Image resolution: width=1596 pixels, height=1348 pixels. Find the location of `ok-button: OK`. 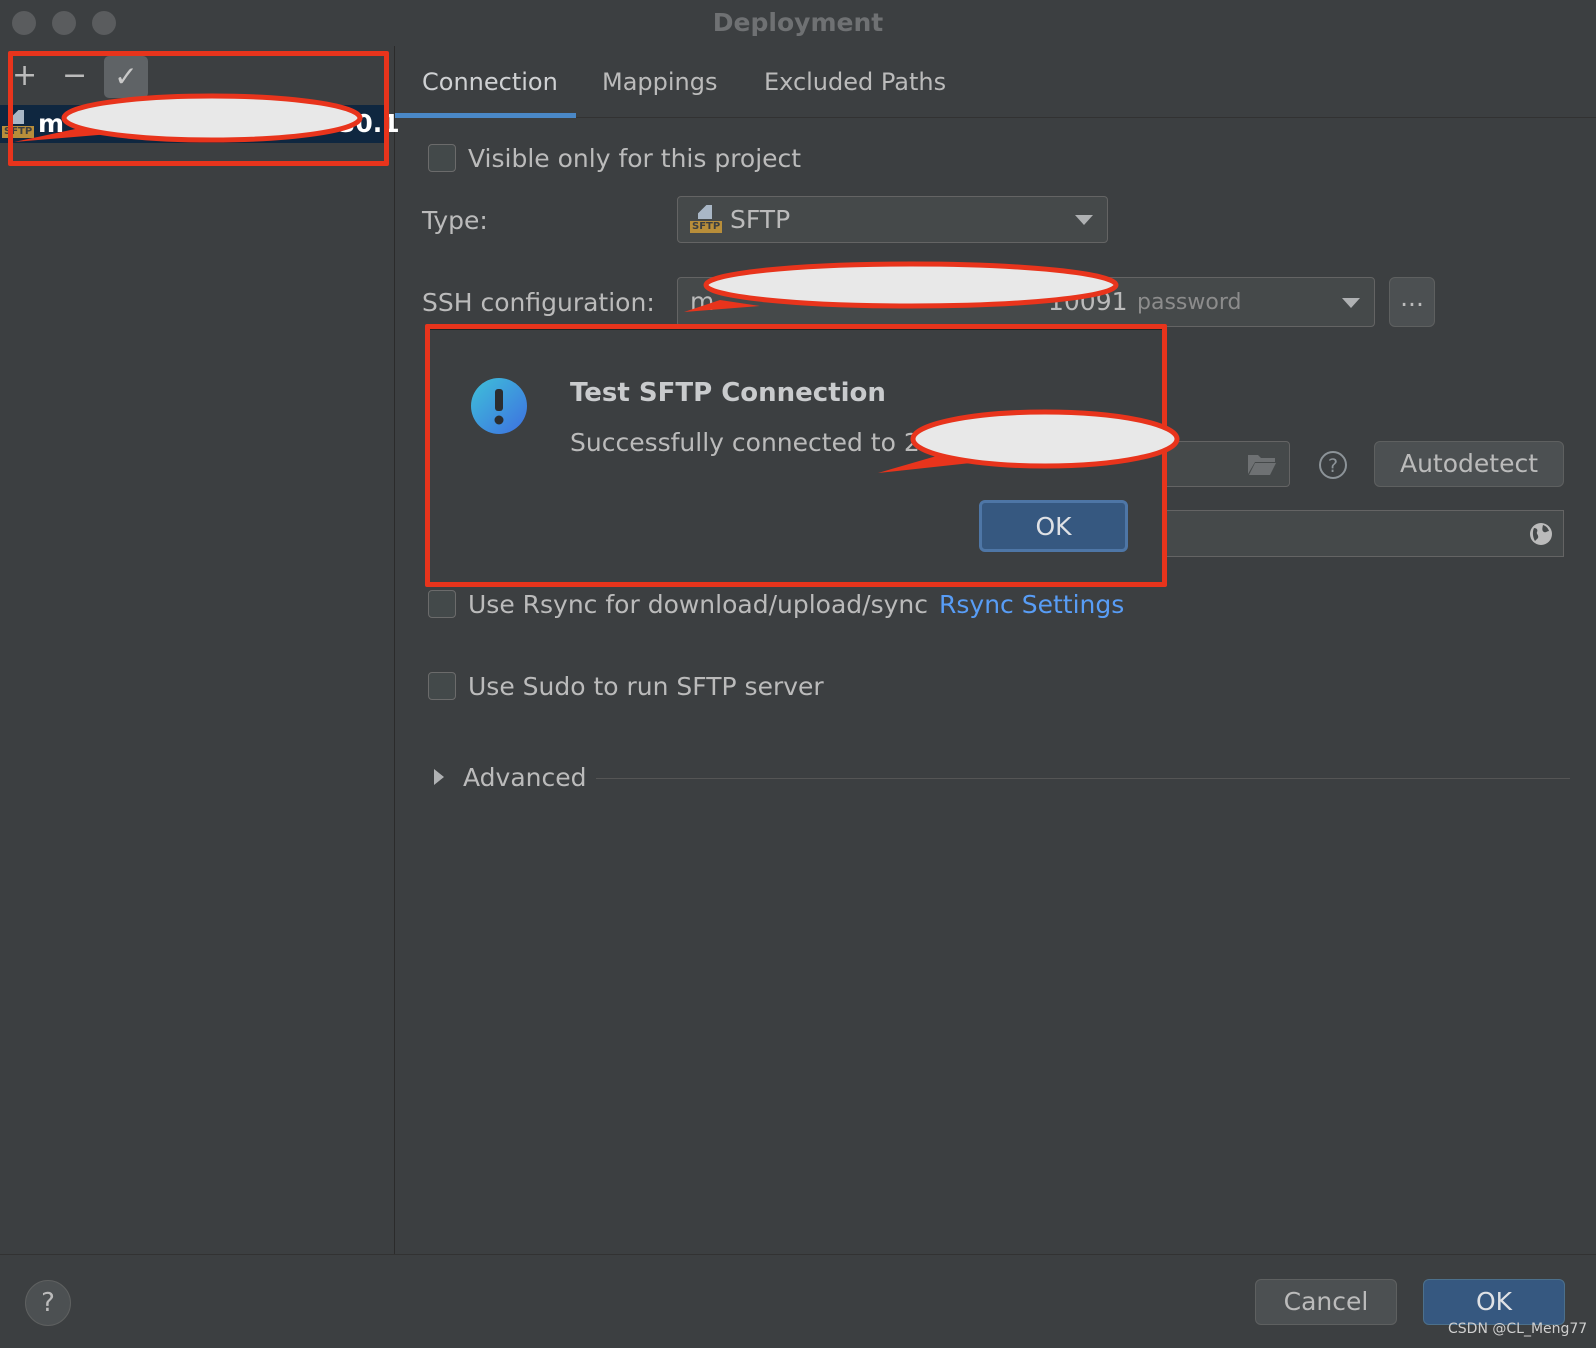

ok-button: OK is located at coordinates (1494, 1302).